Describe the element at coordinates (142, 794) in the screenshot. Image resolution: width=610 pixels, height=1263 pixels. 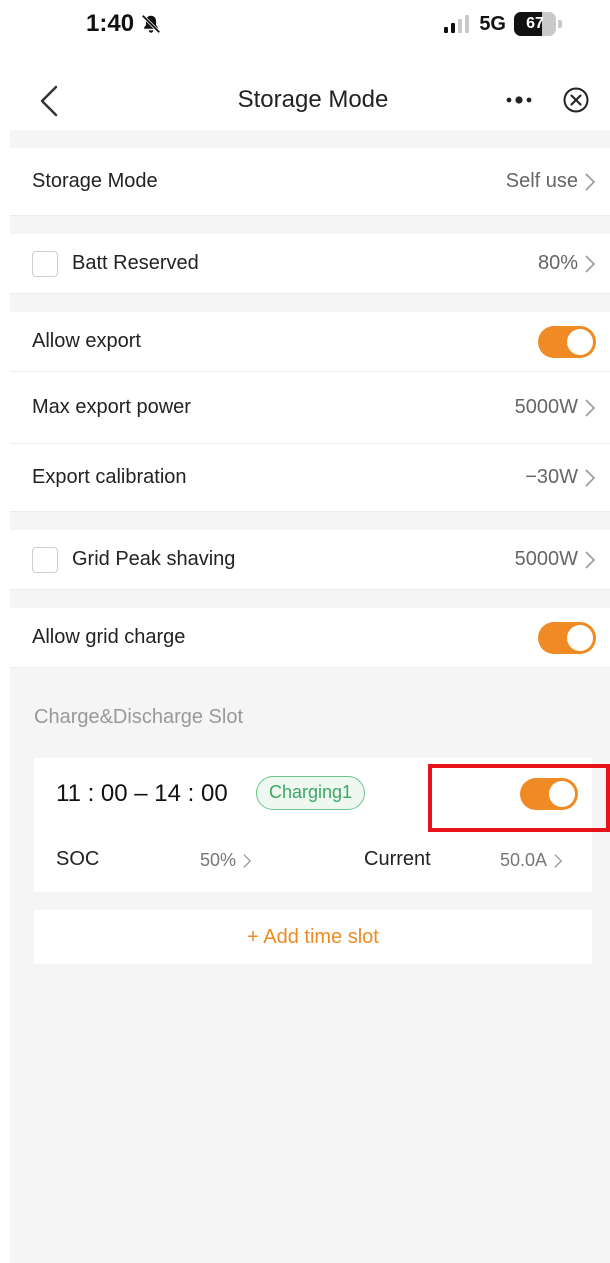
I see `slot-time-range: 11 : 00 – 14 : 00` at that location.